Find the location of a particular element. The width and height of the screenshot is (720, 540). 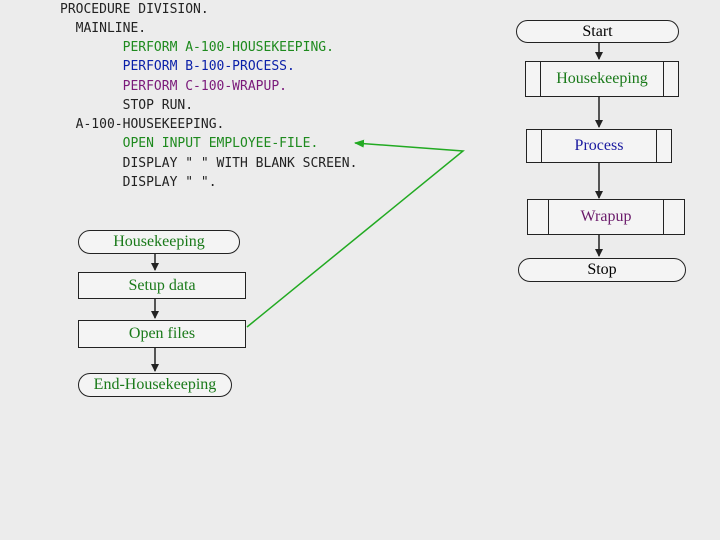

end-housekeeping-terminator: End-Housekeeping is located at coordinates (155, 385).